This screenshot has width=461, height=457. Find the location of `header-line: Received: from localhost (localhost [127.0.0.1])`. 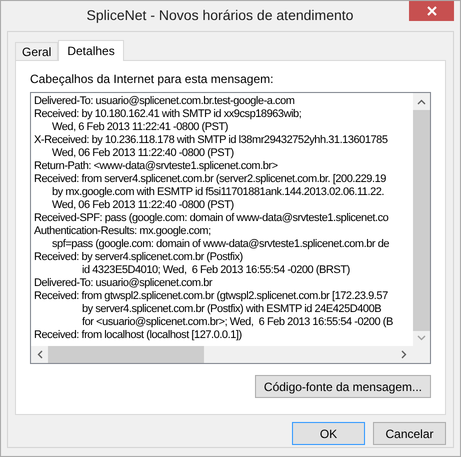

header-line: Received: from localhost (localhost [127.0.0.1]) is located at coordinates (138, 335).